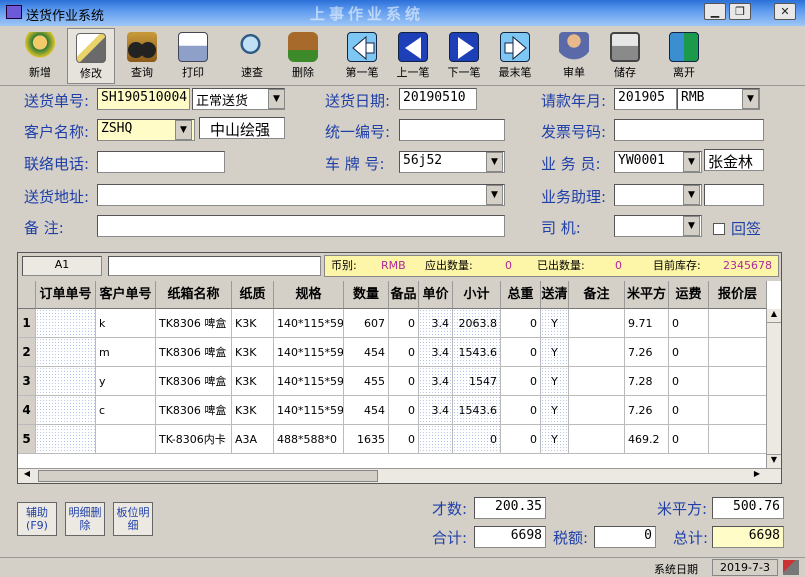 The image size is (805, 577). I want to click on cell-paper: A3A, so click(253, 439).